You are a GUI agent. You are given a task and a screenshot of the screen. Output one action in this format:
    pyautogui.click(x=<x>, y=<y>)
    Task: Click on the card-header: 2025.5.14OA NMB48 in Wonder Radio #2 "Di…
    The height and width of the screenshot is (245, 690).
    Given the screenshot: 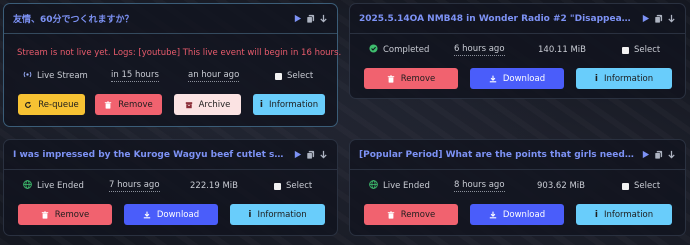 What is the action you would take?
    pyautogui.click(x=517, y=19)
    